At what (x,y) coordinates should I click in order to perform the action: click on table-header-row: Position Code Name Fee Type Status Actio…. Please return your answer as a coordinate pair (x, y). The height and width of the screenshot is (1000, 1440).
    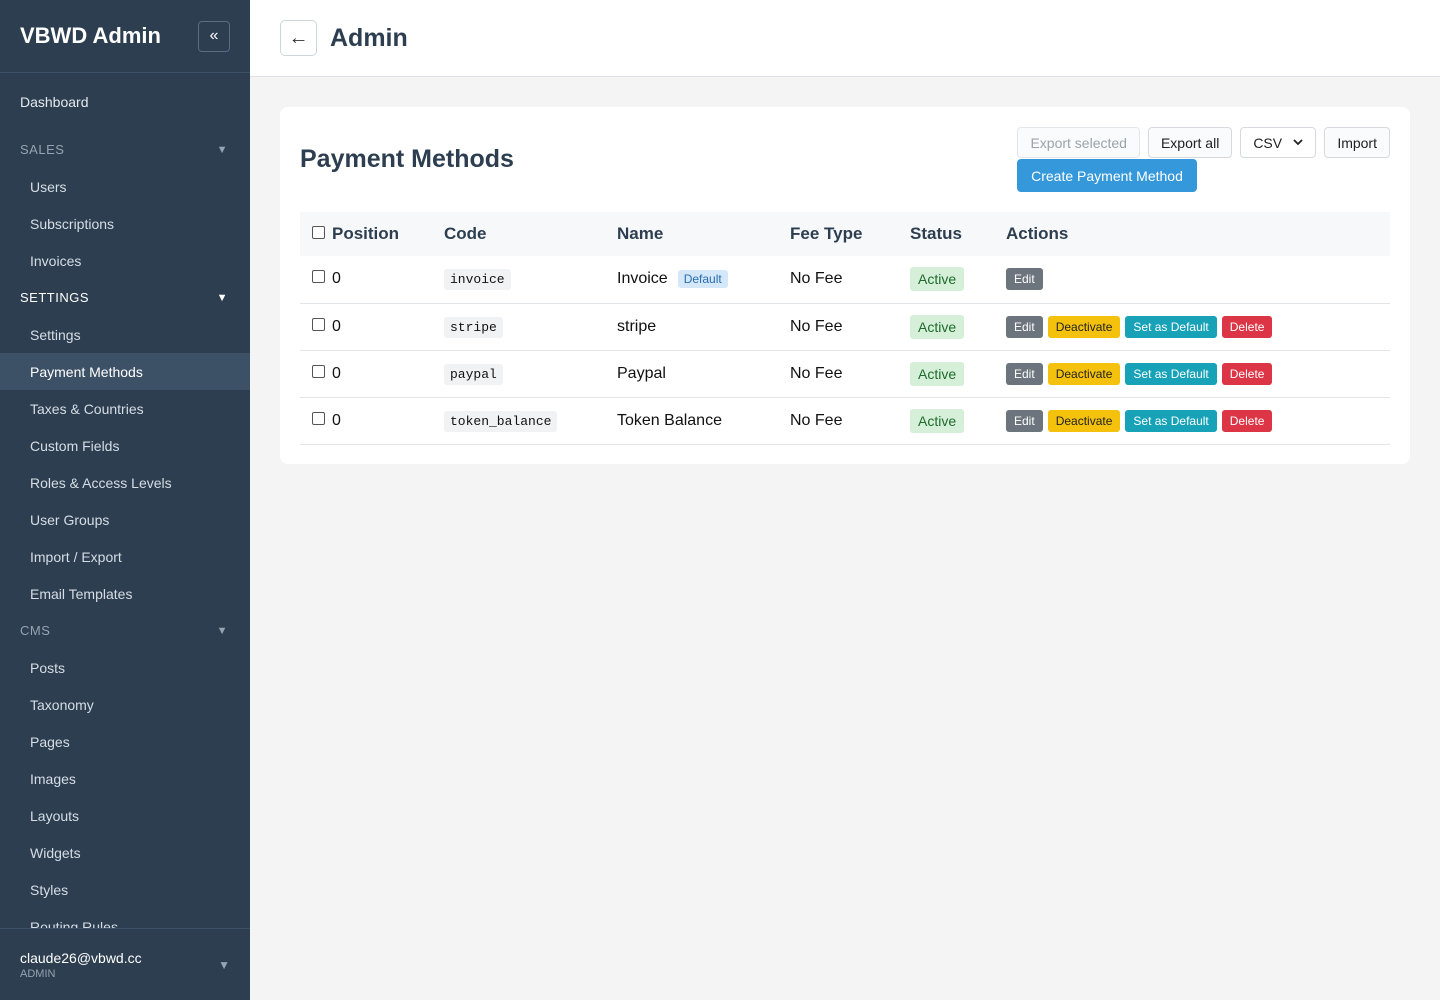
    Looking at the image, I should click on (845, 234).